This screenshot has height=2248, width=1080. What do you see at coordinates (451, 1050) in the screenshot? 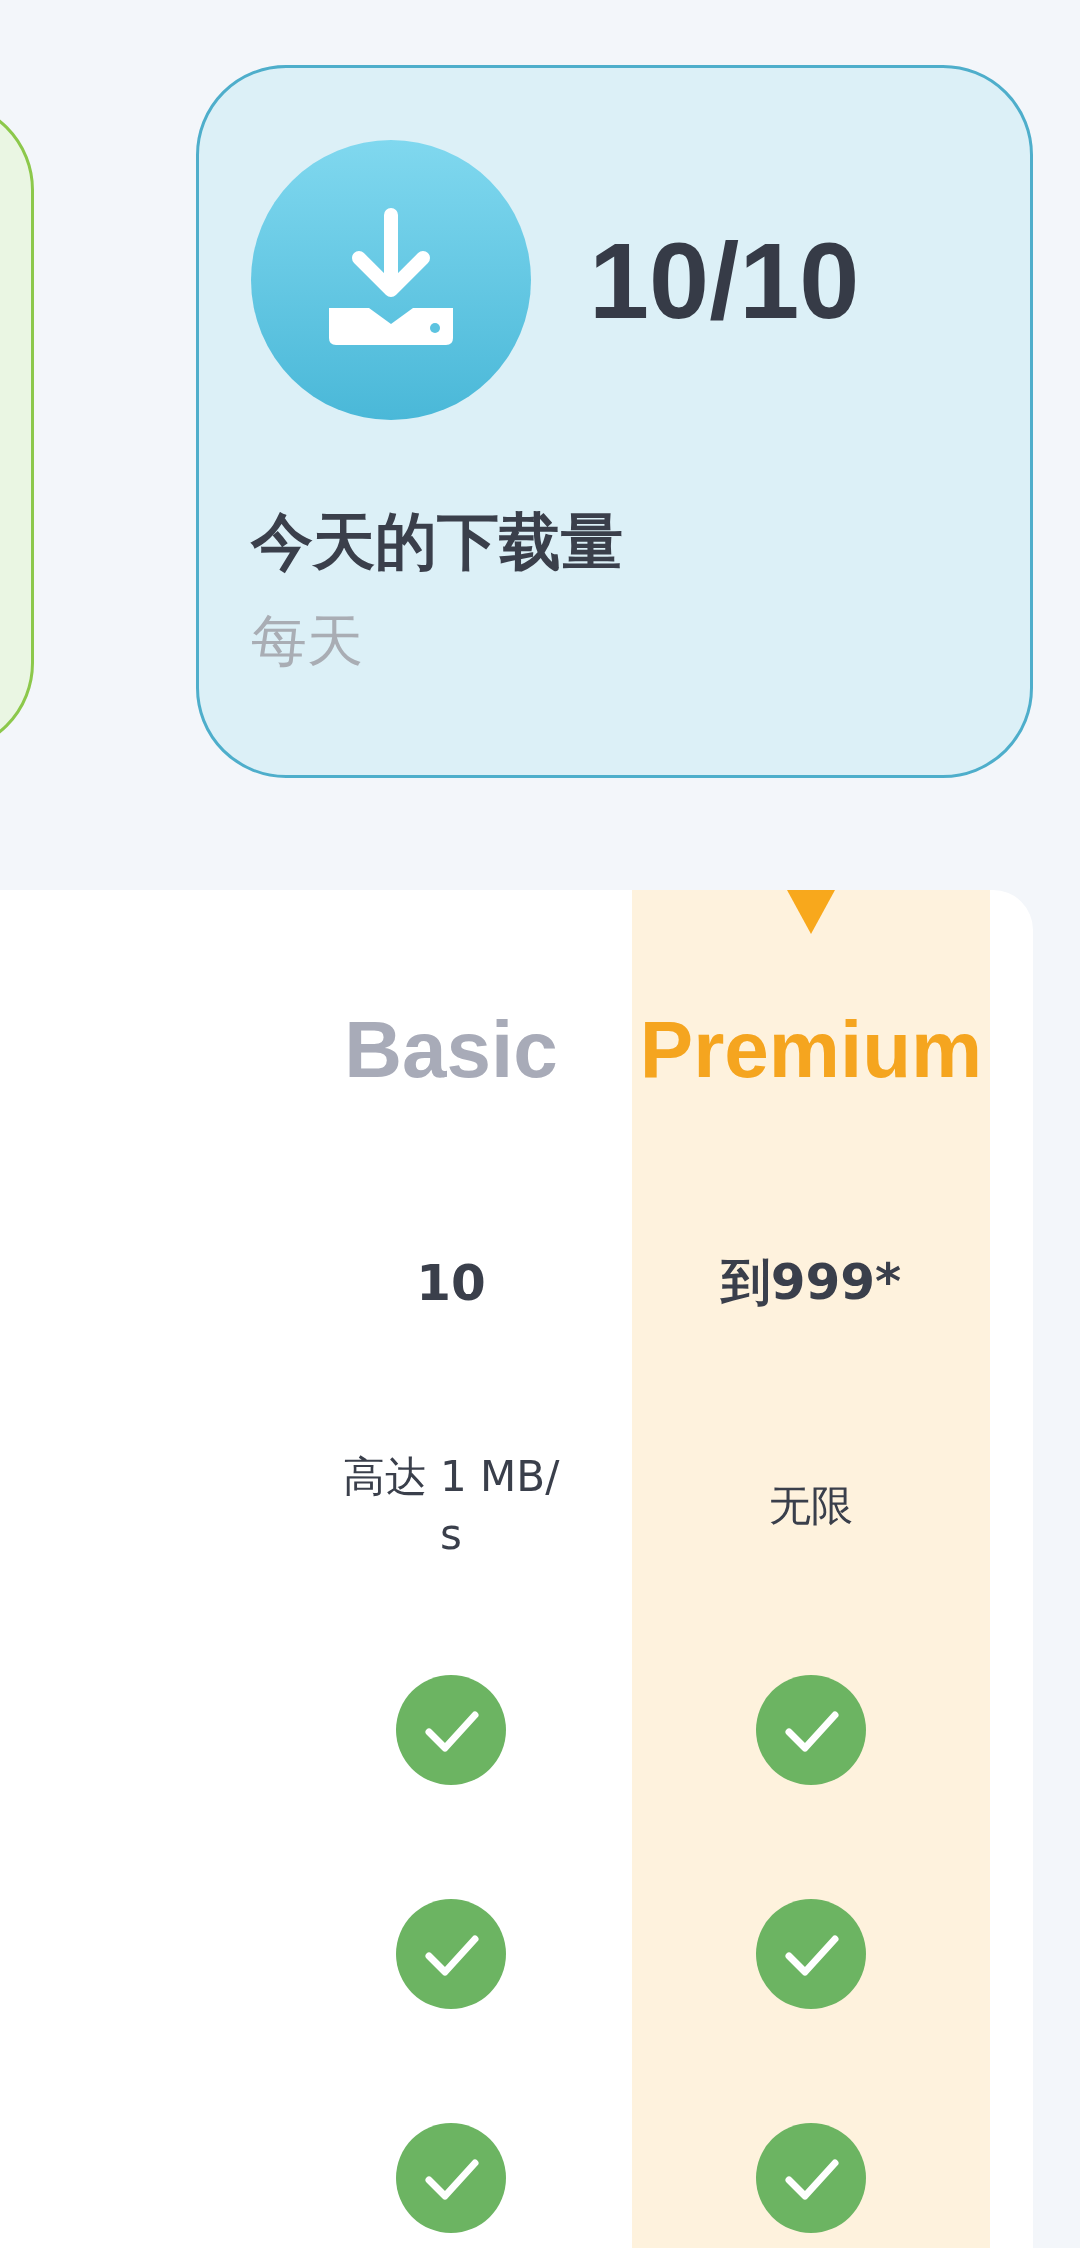
I see `plan-name: Basic` at bounding box center [451, 1050].